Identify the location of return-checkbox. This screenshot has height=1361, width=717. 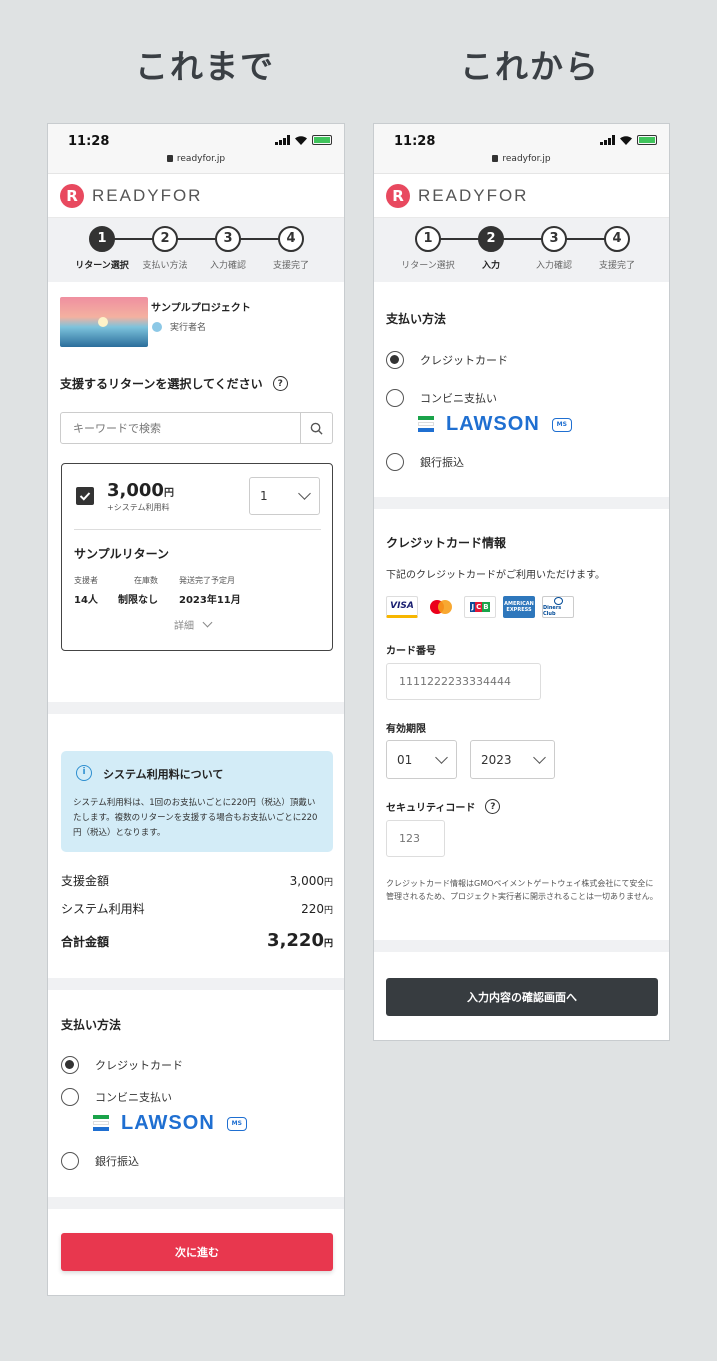
(85, 496).